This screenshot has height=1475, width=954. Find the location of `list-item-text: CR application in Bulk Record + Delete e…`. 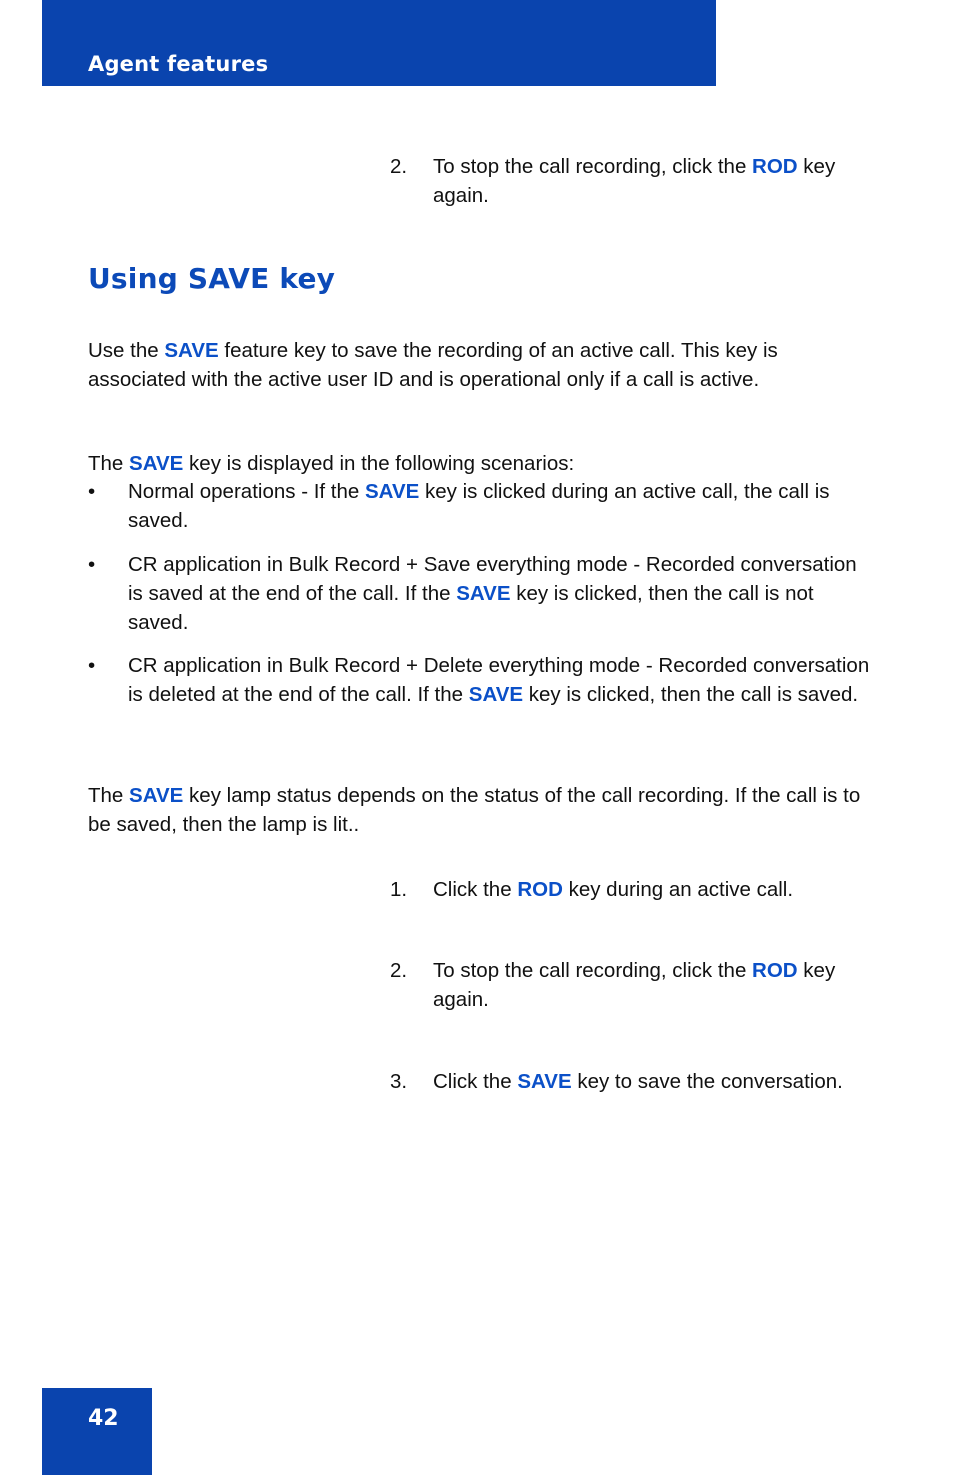

list-item-text: CR application in Bulk Record + Delete e… is located at coordinates (500, 680).